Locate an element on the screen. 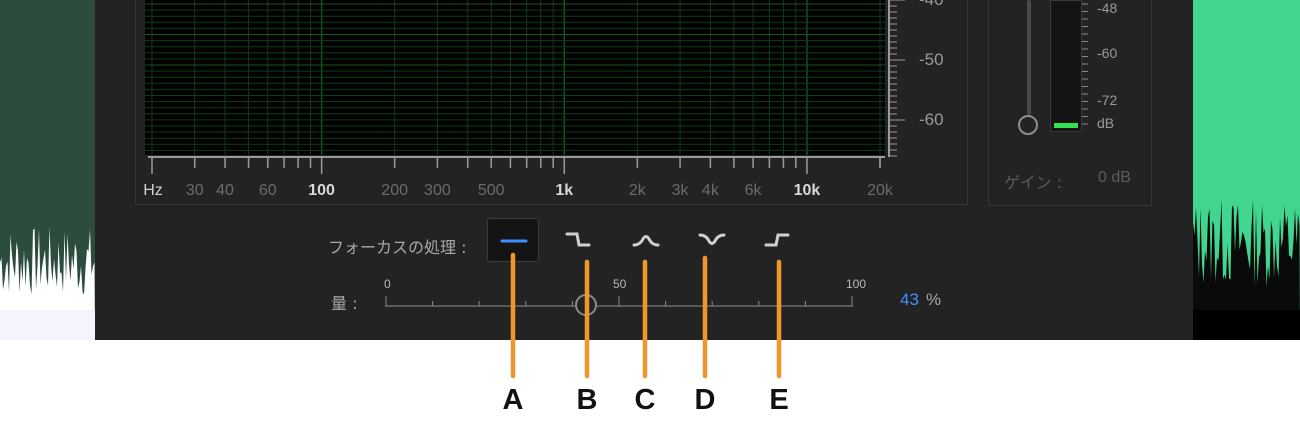  mid-boost-icon is located at coordinates (646, 241).